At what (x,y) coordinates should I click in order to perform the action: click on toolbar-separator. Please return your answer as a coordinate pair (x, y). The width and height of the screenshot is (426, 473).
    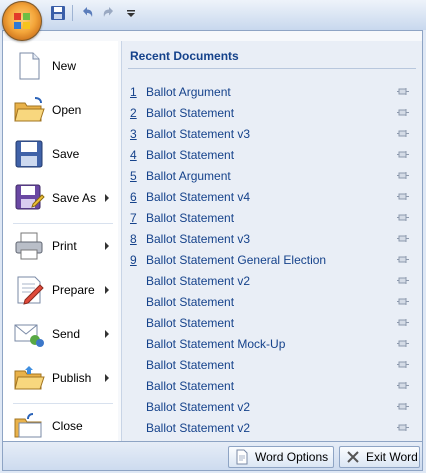
    Looking at the image, I should click on (72, 13).